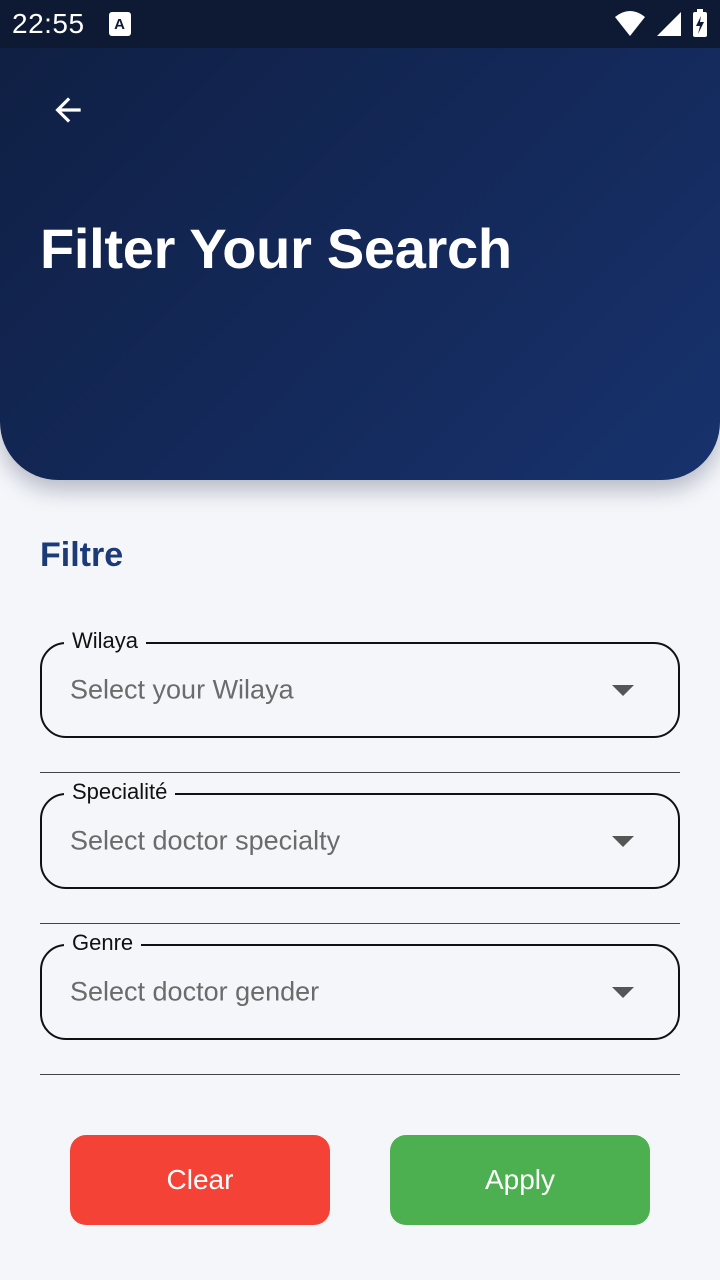 This screenshot has height=1280, width=720. What do you see at coordinates (630, 23) in the screenshot?
I see `wifi-icon` at bounding box center [630, 23].